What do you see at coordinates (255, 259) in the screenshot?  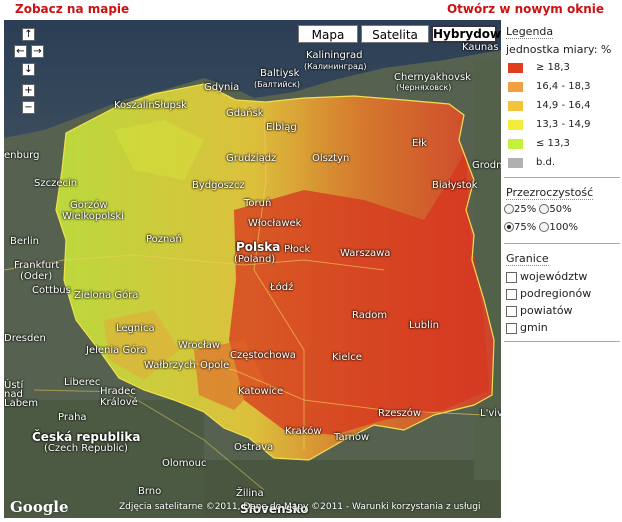 I see `city-label: (Poland)` at bounding box center [255, 259].